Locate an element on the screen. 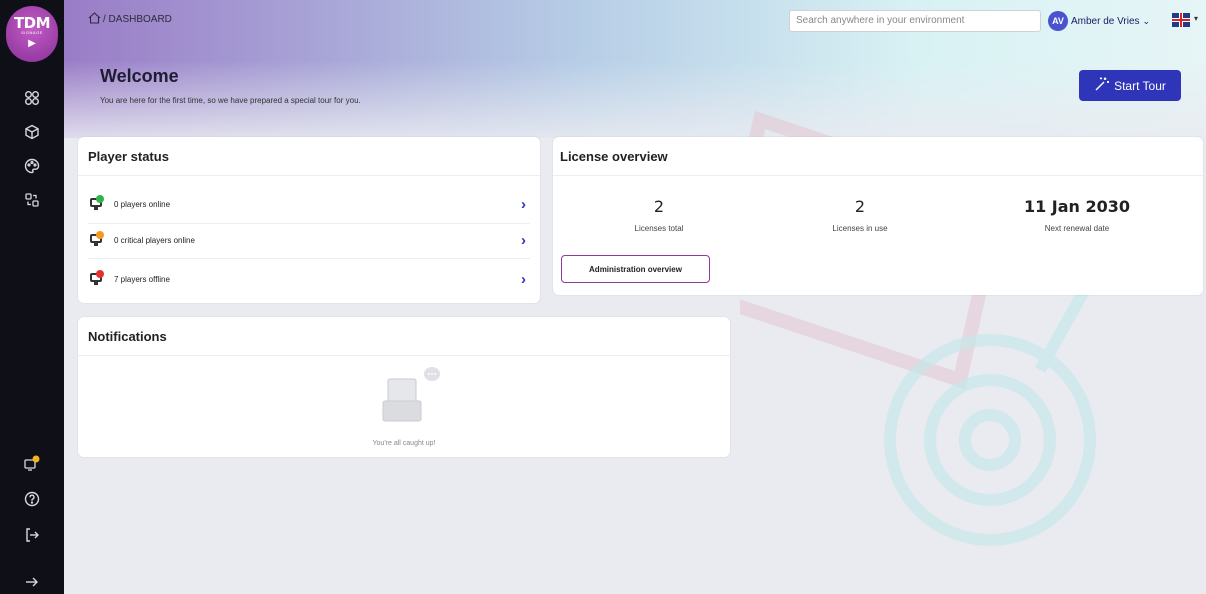 The height and width of the screenshot is (594, 1206). cube-icon is located at coordinates (32, 132).